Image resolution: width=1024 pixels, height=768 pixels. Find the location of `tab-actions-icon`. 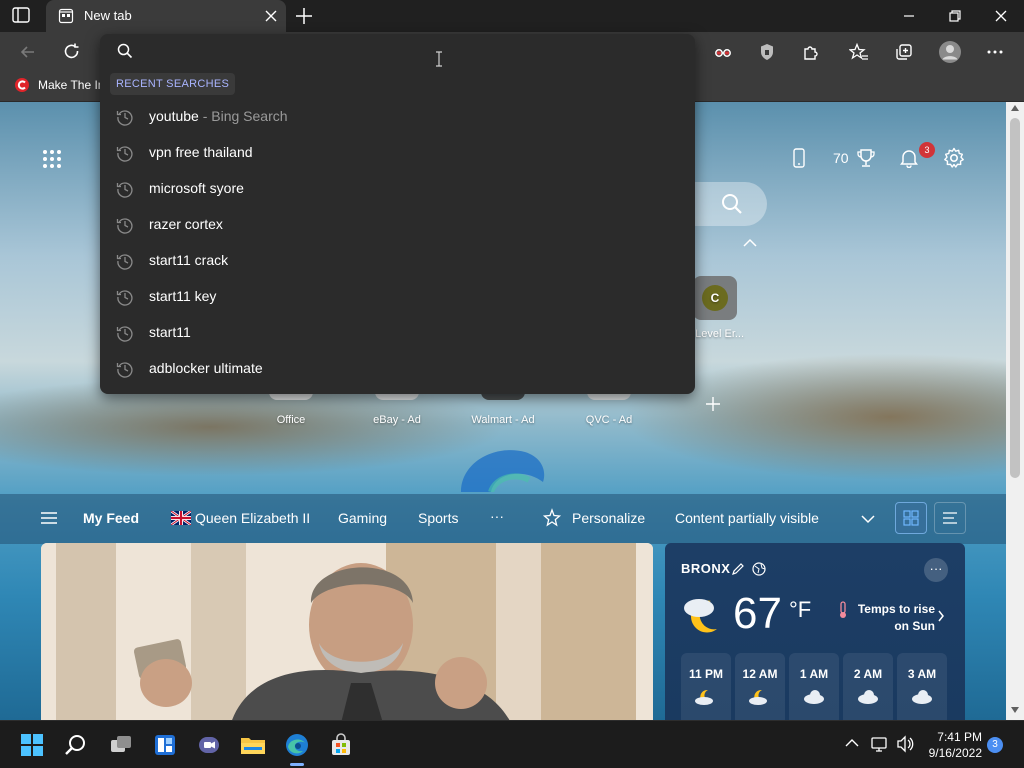

tab-actions-icon is located at coordinates (22, 16).